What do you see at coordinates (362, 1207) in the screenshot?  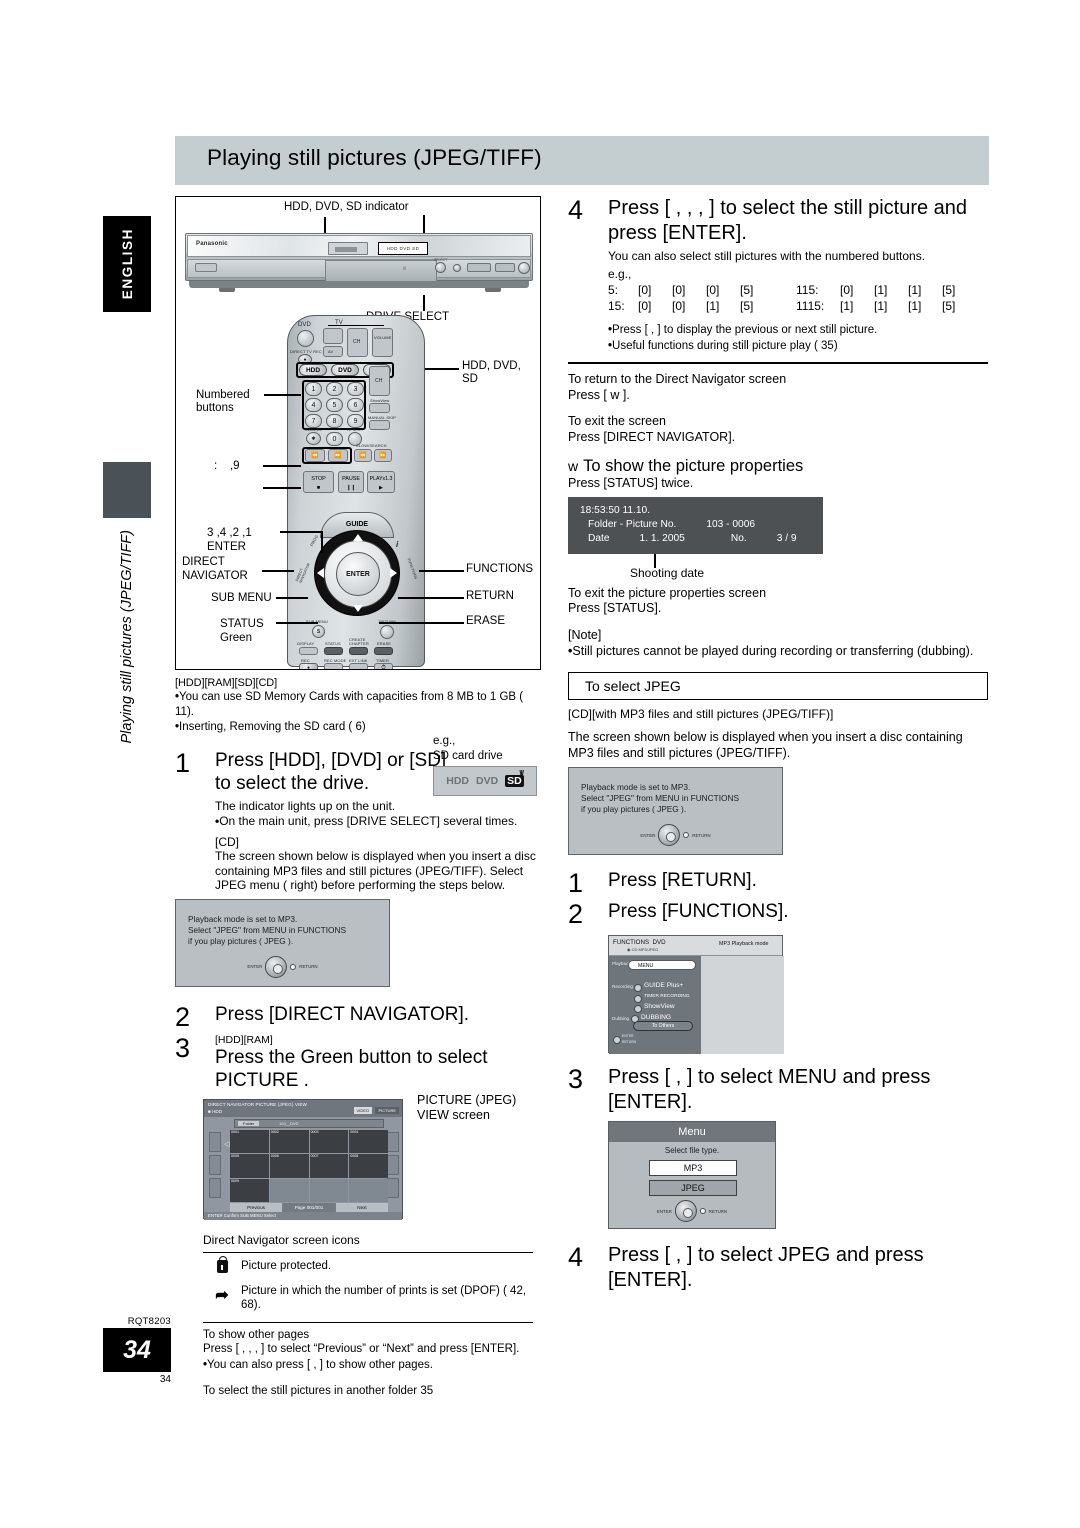 I see `dn-next-button: Next` at bounding box center [362, 1207].